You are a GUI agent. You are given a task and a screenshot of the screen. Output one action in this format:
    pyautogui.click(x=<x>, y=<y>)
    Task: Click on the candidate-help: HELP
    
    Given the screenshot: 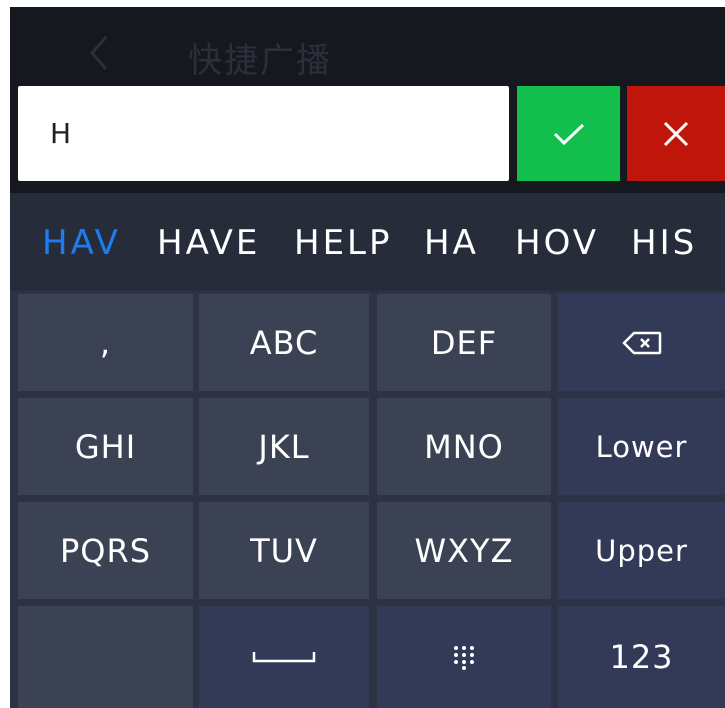 What is the action you would take?
    pyautogui.click(x=343, y=243)
    